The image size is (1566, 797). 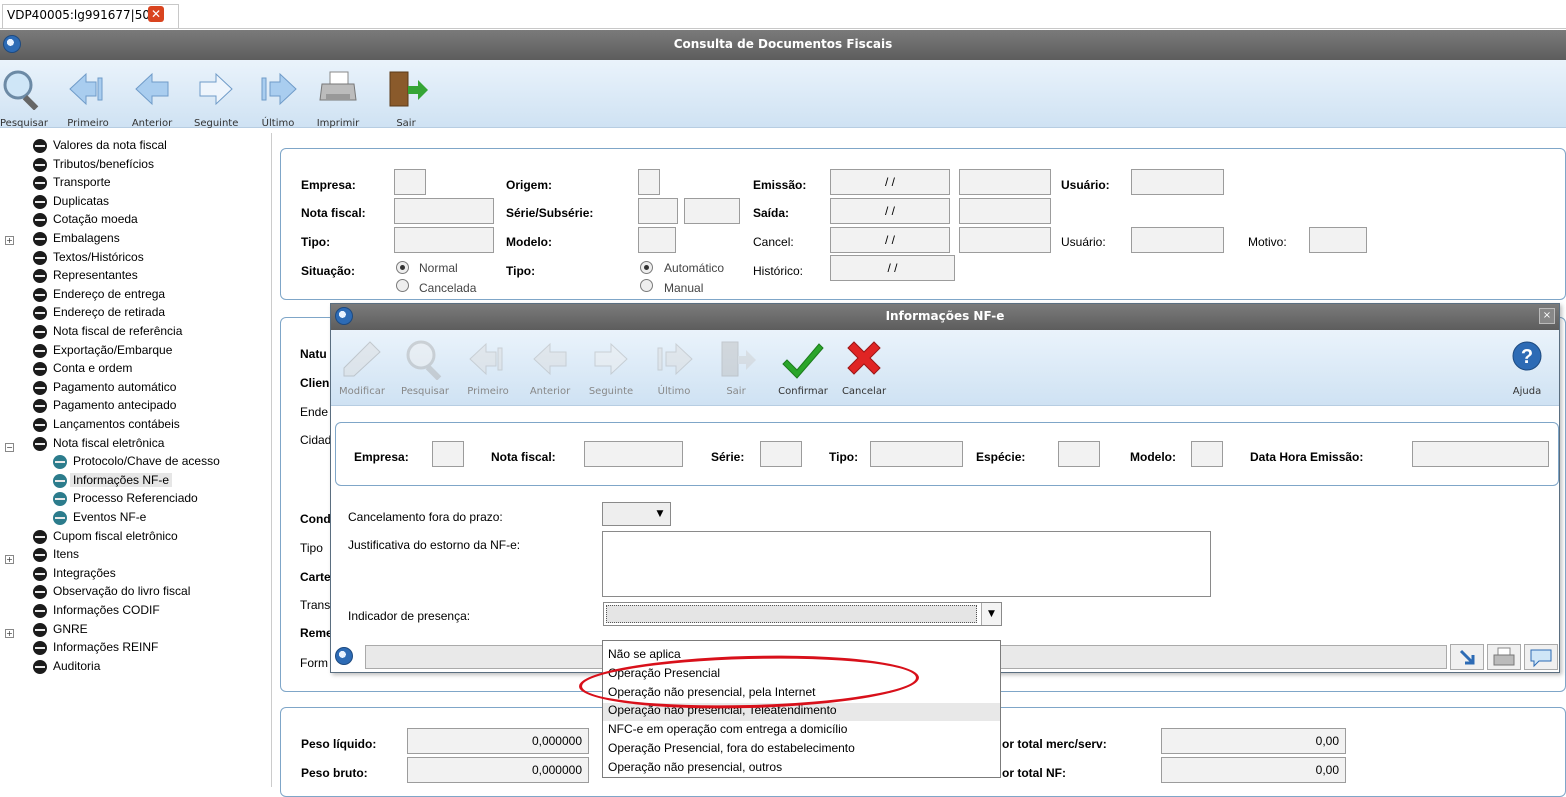 What do you see at coordinates (864, 367) in the screenshot?
I see `cancelar-button: Cancelar` at bounding box center [864, 367].